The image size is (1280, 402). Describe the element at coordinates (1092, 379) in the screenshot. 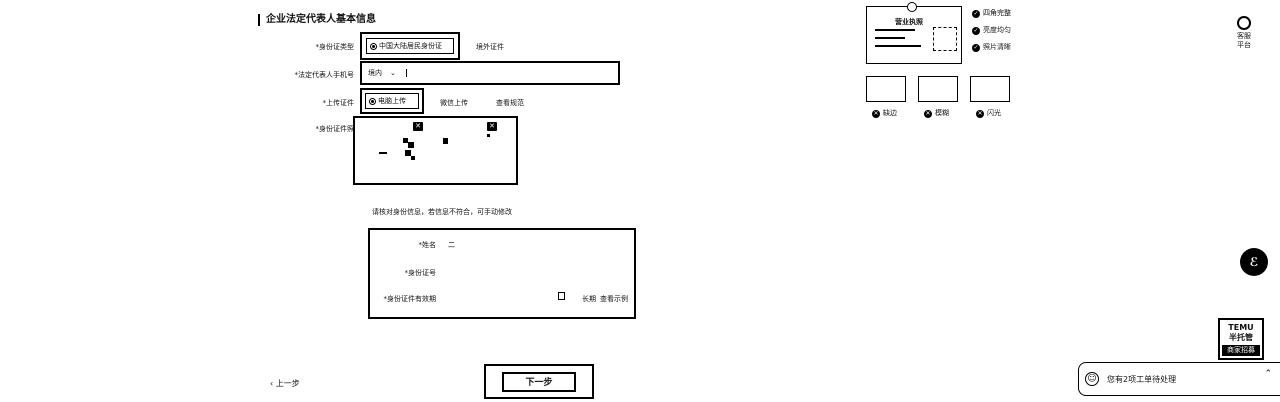

I see `smiley-icon: ☺` at that location.